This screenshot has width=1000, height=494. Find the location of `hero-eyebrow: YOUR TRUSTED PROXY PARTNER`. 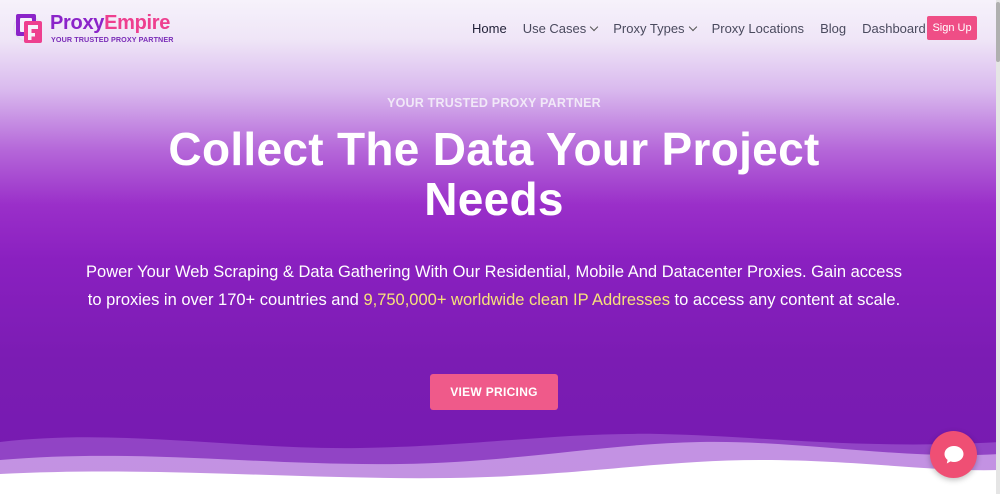

hero-eyebrow: YOUR TRUSTED PROXY PARTNER is located at coordinates (494, 103).